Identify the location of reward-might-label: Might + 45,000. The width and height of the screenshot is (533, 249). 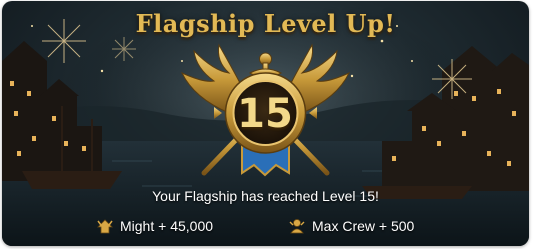
(167, 226).